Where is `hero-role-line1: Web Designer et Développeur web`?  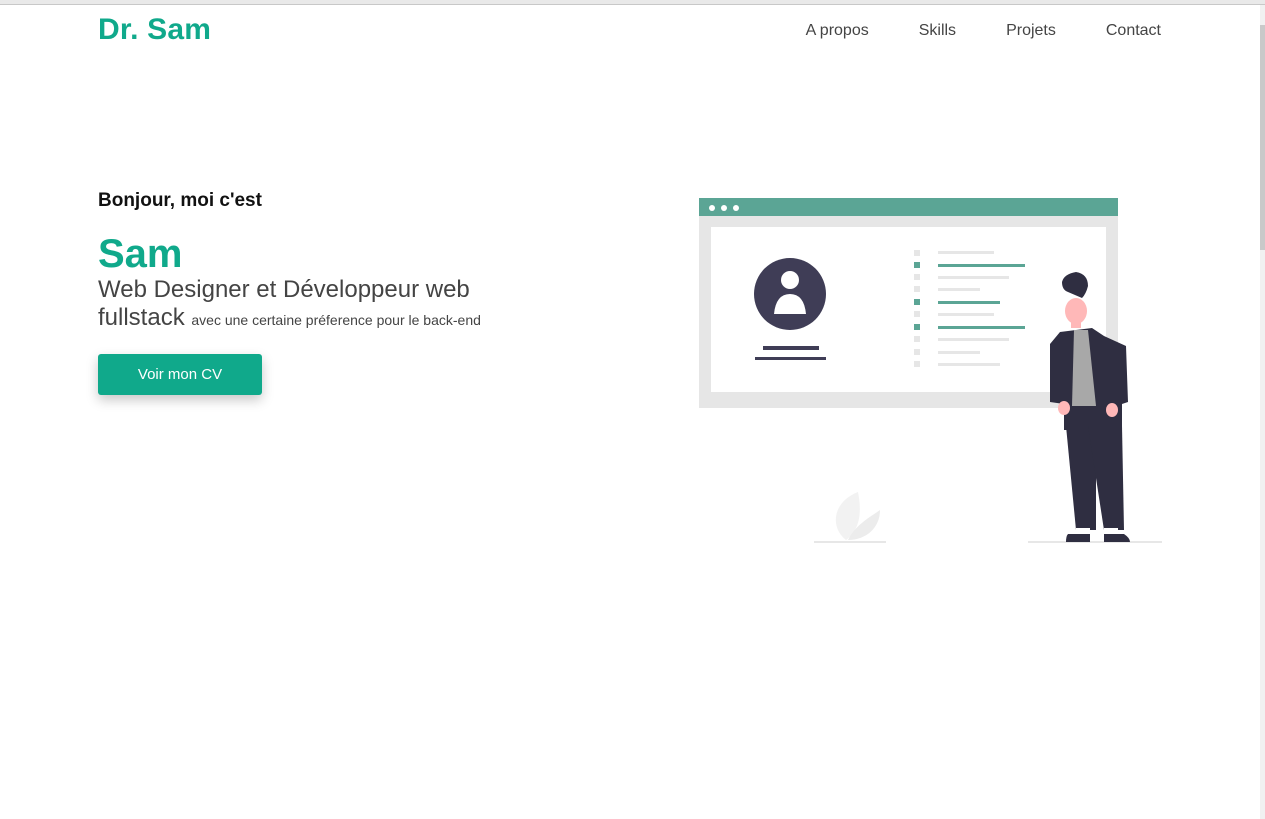
hero-role-line1: Web Designer et Développeur web is located at coordinates (284, 289).